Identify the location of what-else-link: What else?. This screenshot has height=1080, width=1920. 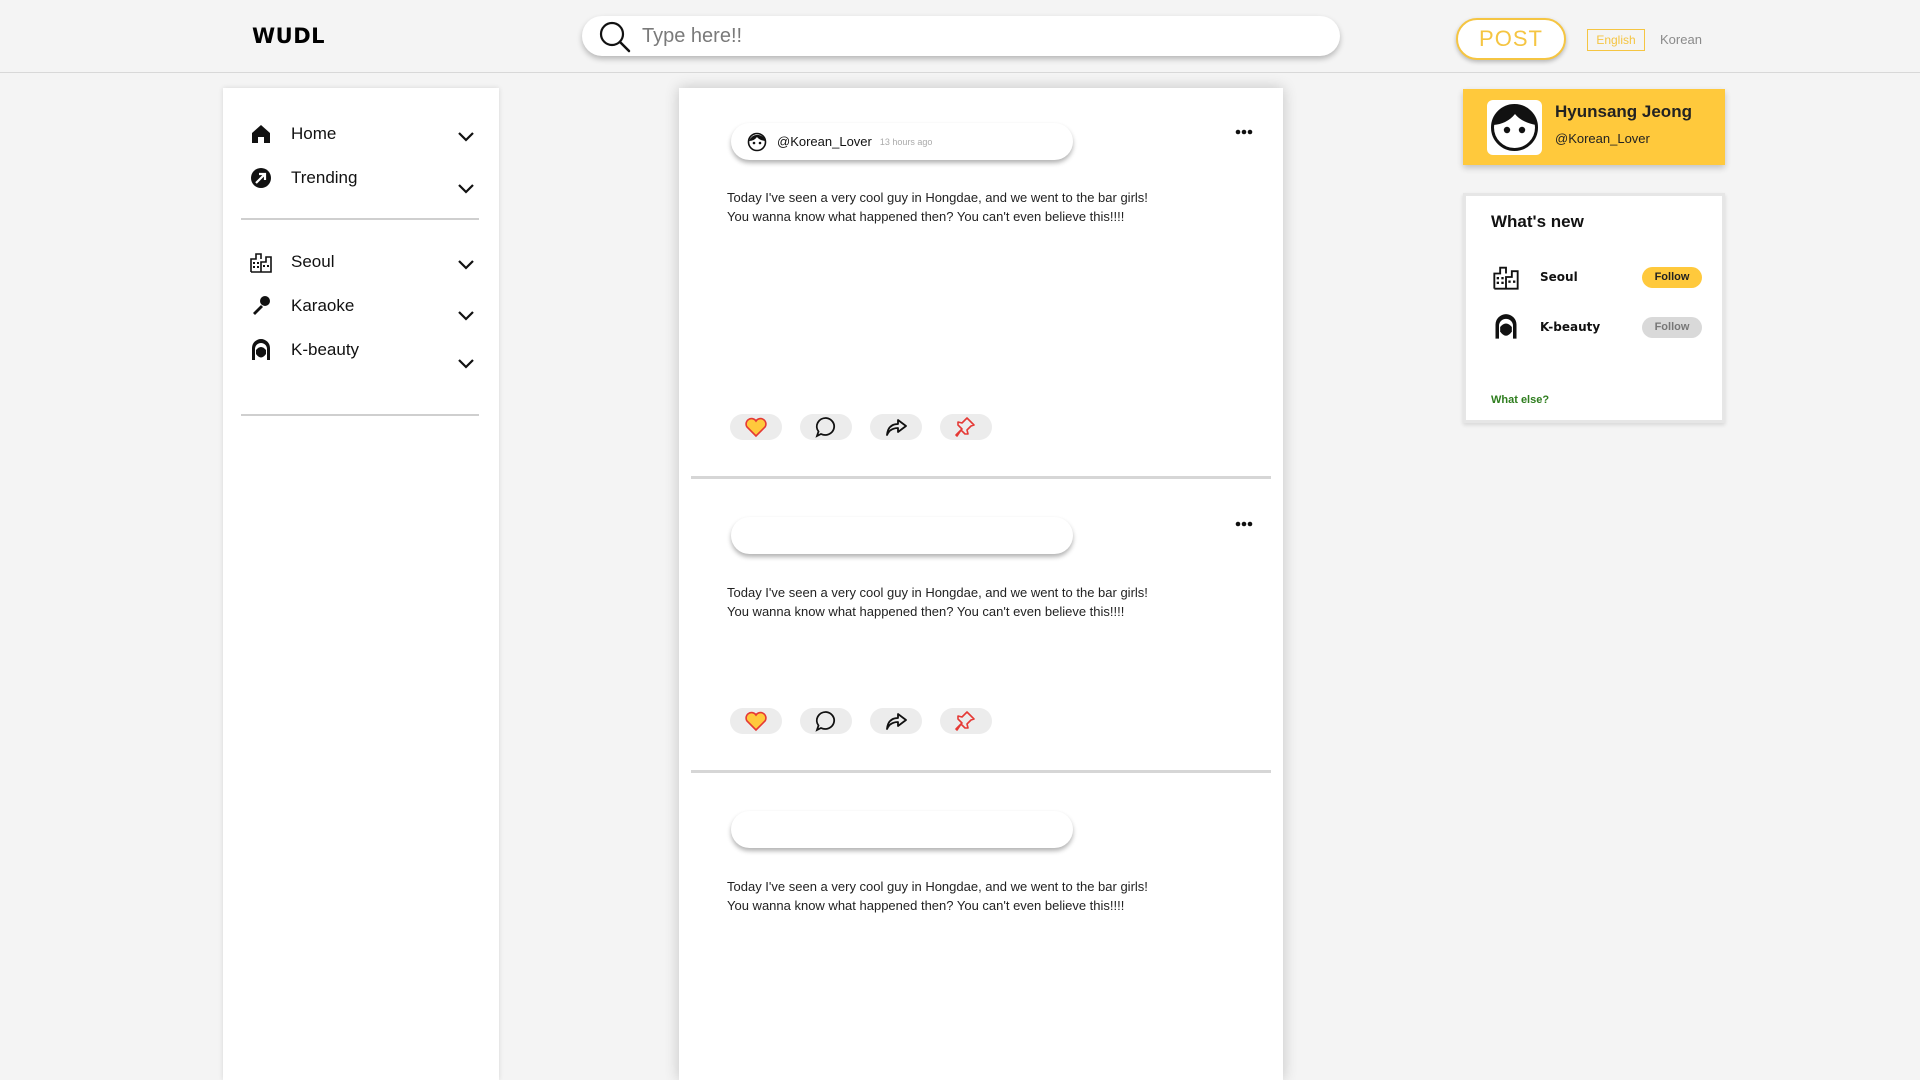
(1520, 400).